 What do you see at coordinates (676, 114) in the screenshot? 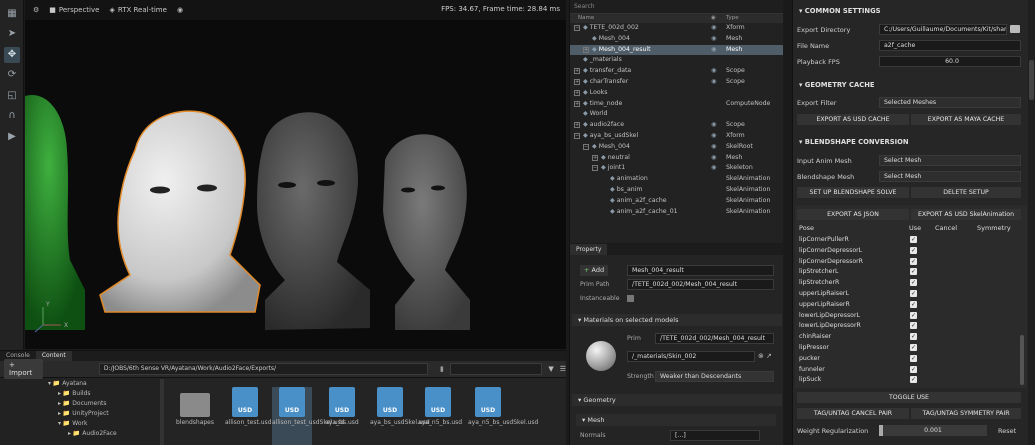
I see `stage-row: ◆ World` at bounding box center [676, 114].